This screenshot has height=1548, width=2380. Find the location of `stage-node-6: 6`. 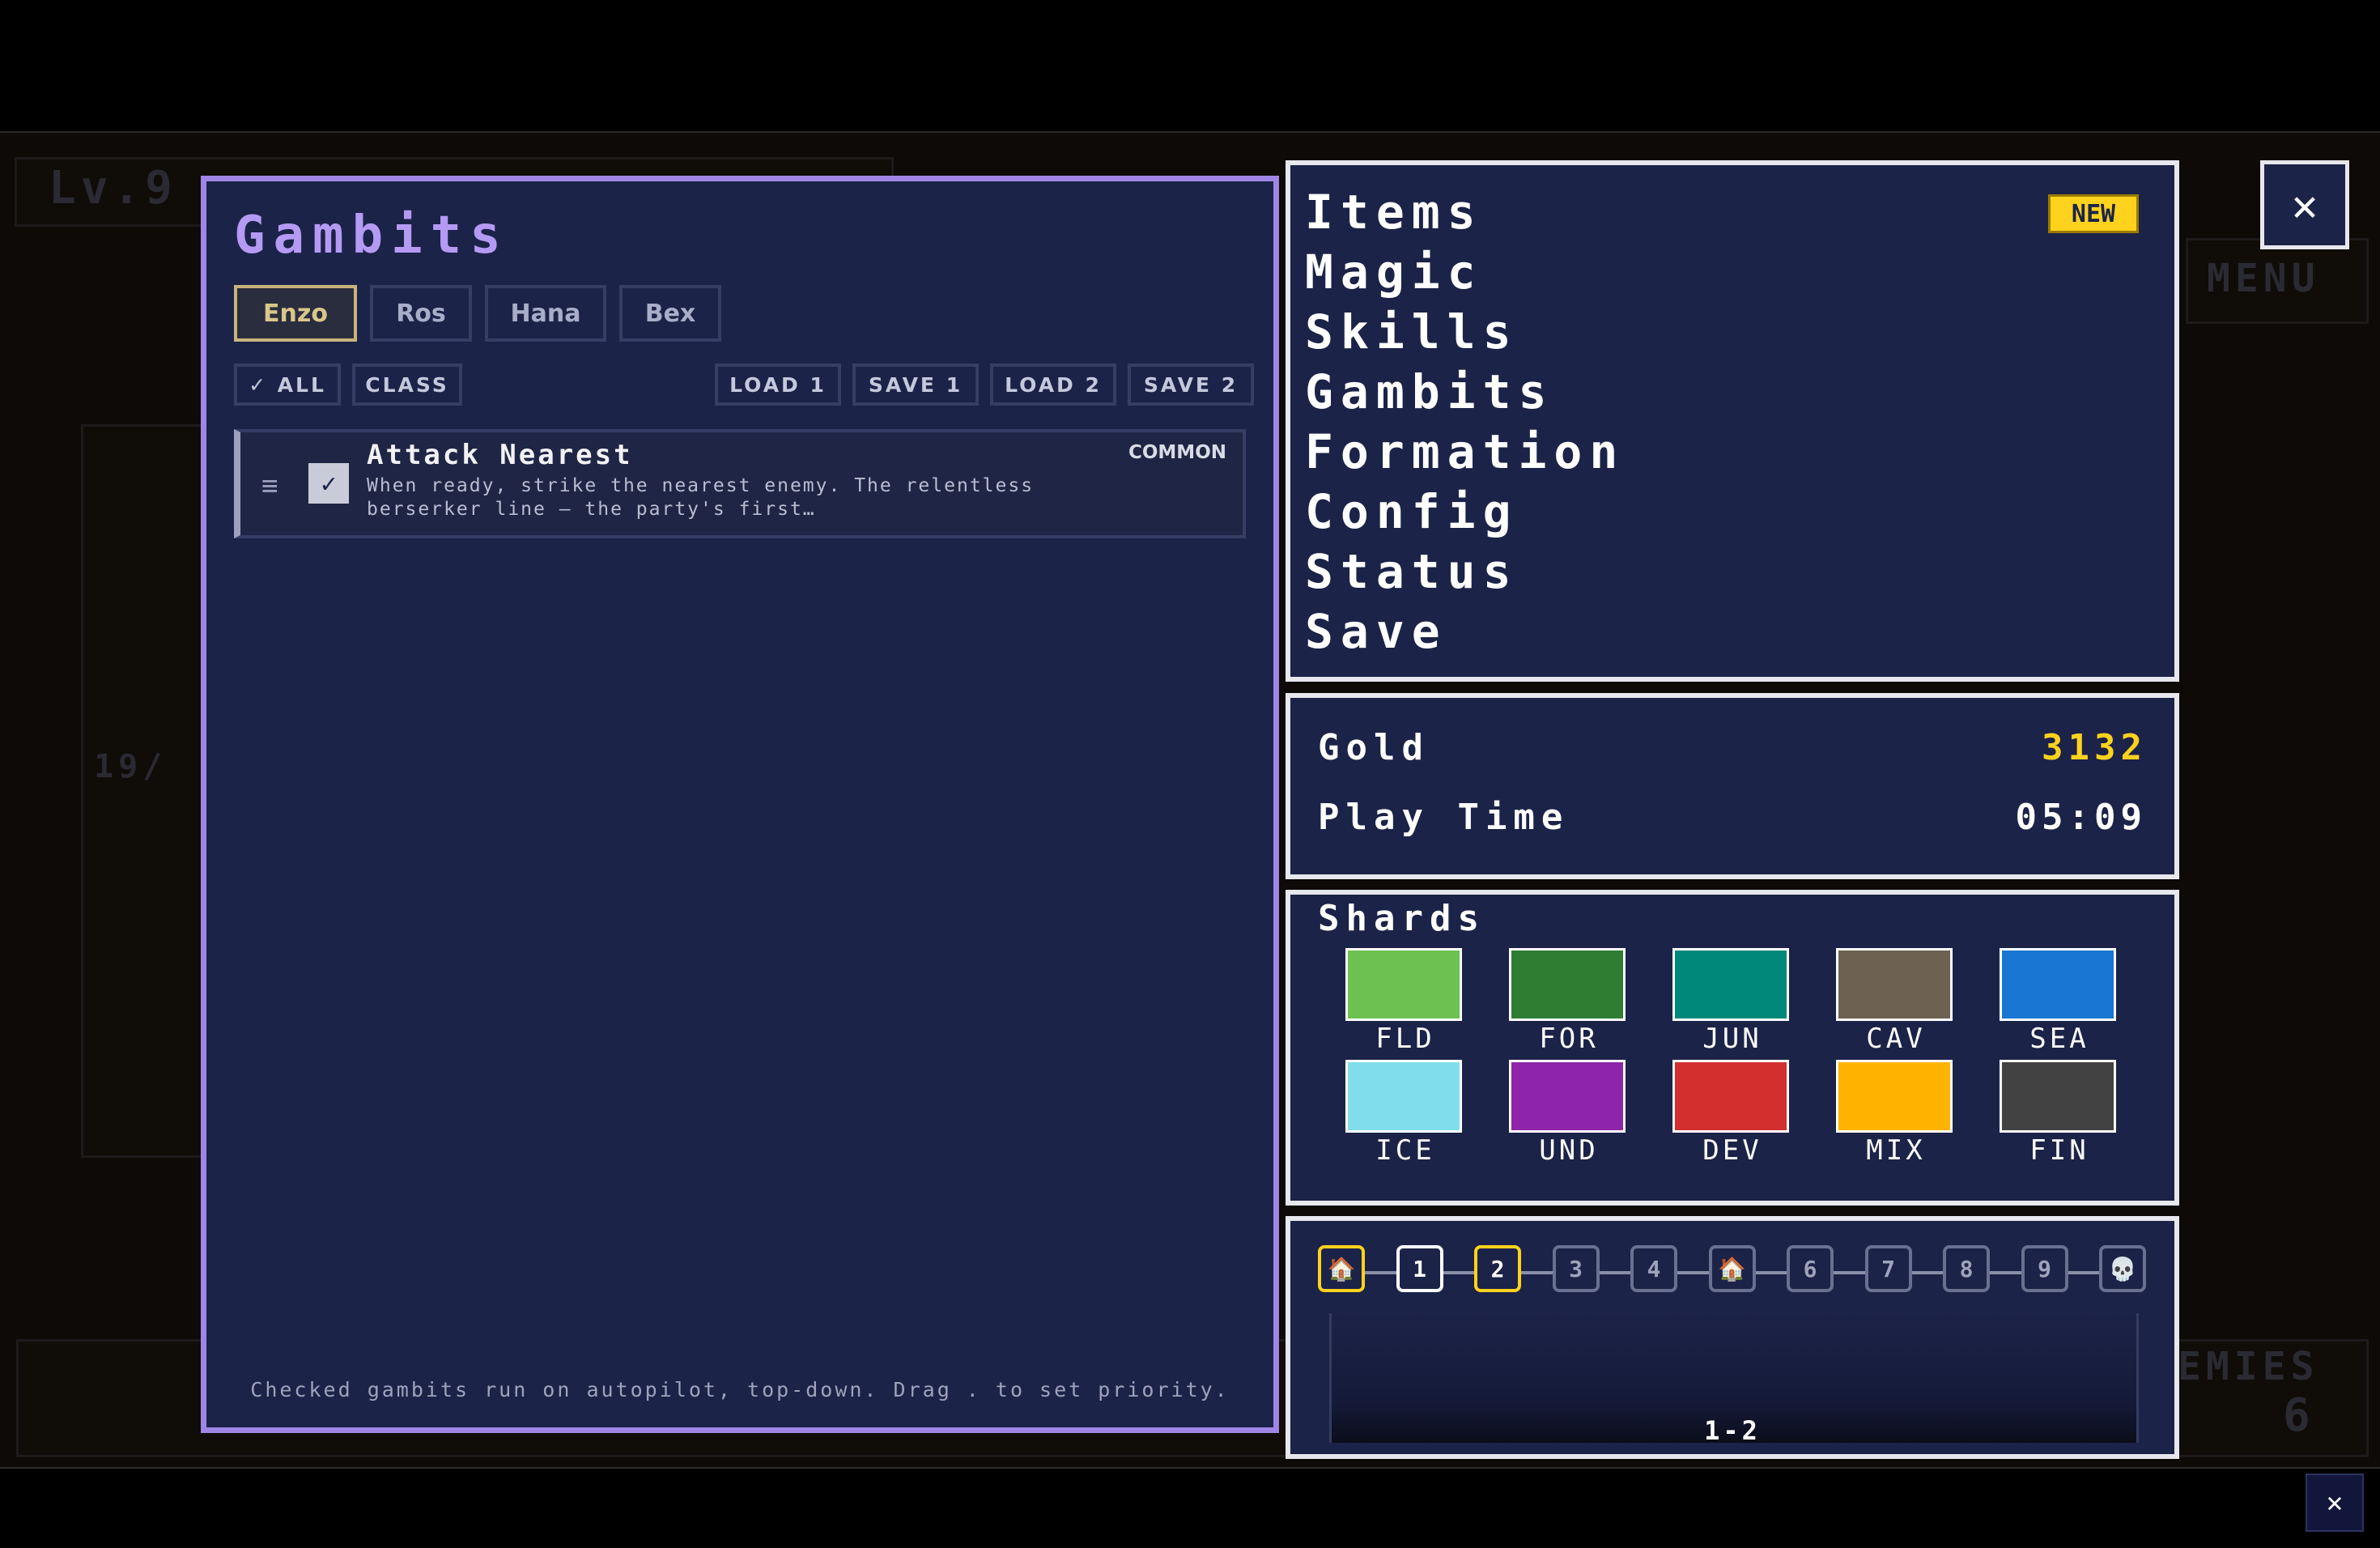

stage-node-6: 6 is located at coordinates (1810, 1268).